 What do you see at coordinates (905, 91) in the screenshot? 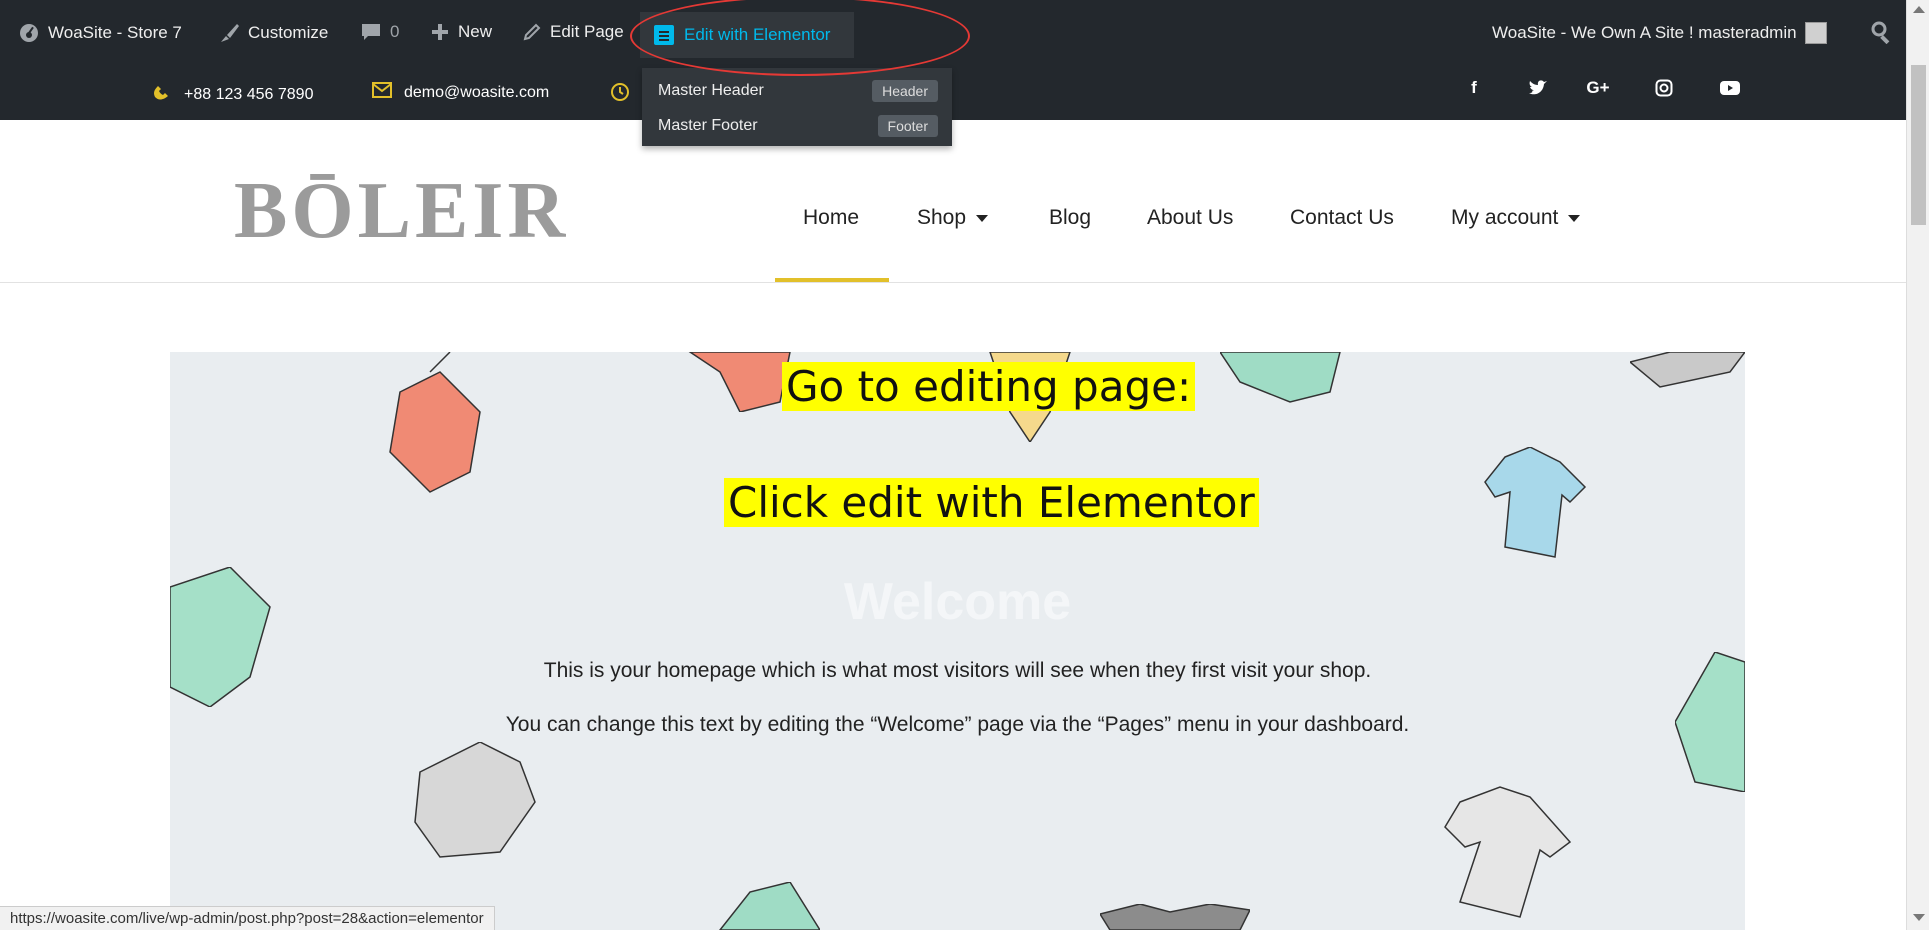
I see `template-type-badge: Header` at bounding box center [905, 91].